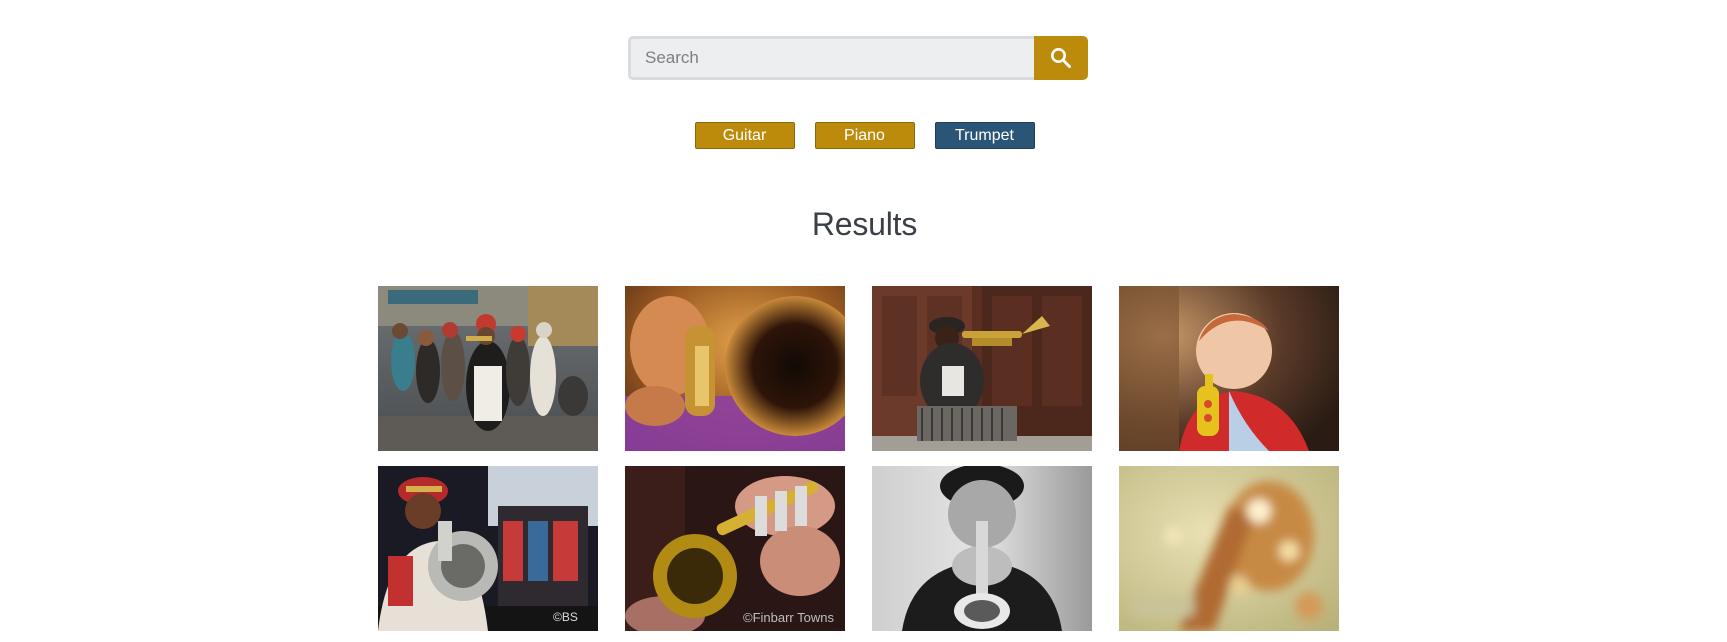 The height and width of the screenshot is (642, 1727). I want to click on trumpet-hands-closeup-photo: ©Finbarr Towns, so click(735, 548).